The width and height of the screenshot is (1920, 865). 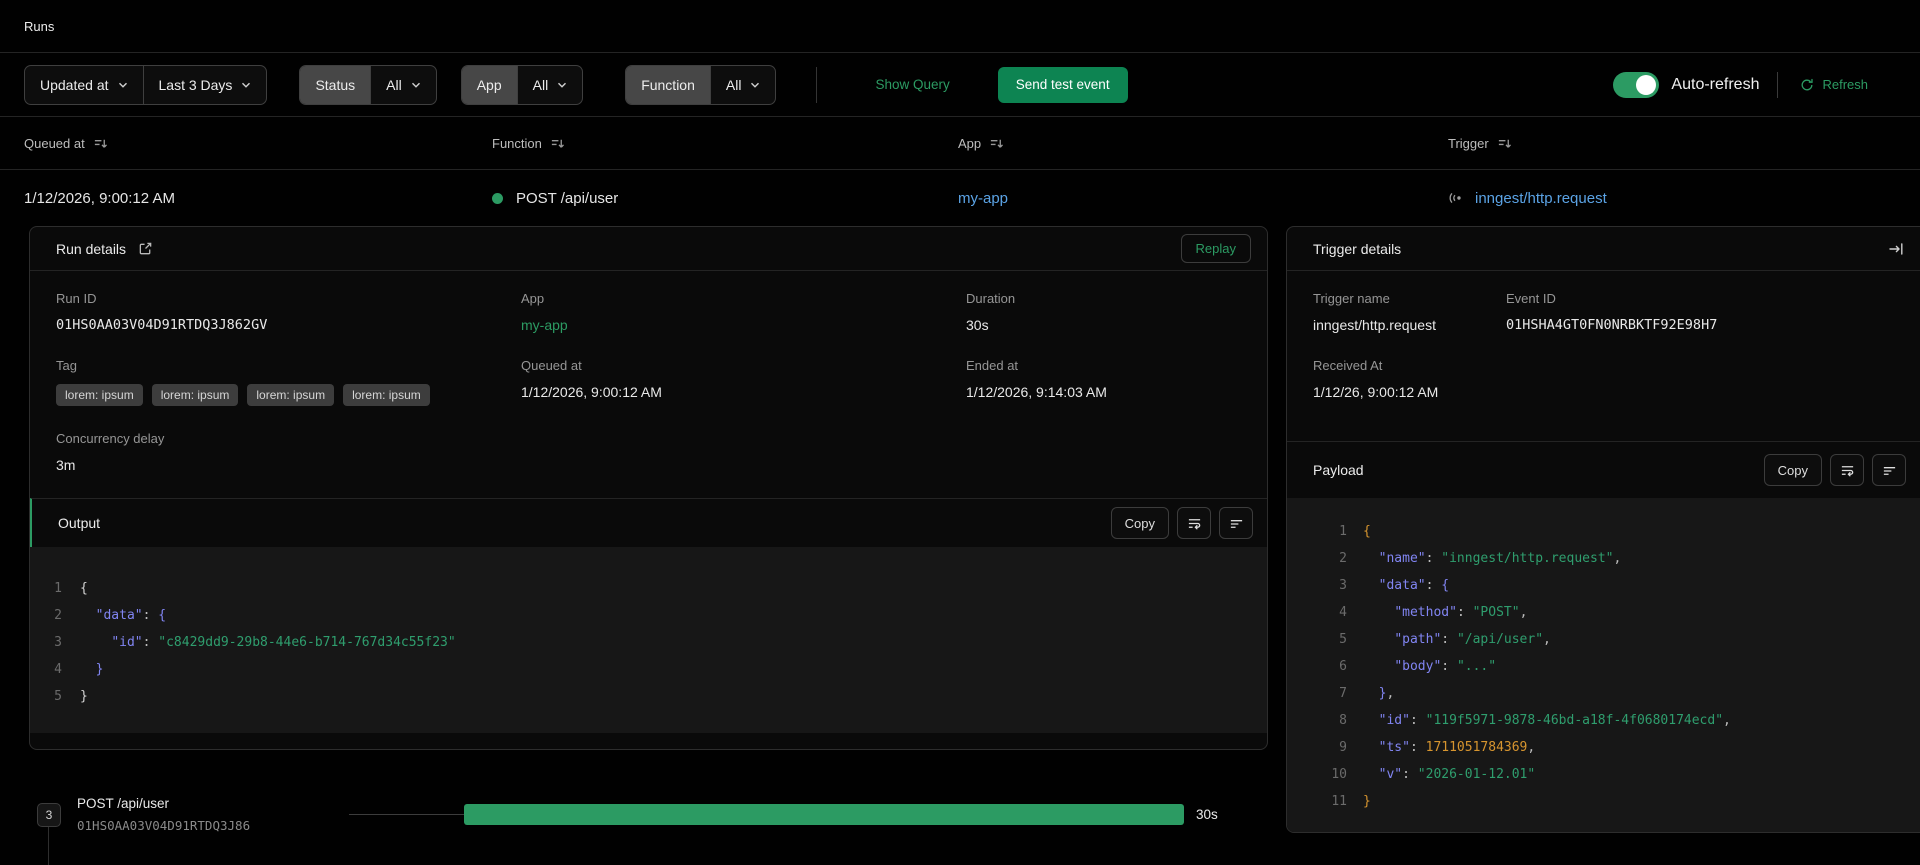 I want to click on copy-payload-button: Copy, so click(x=1792, y=470).